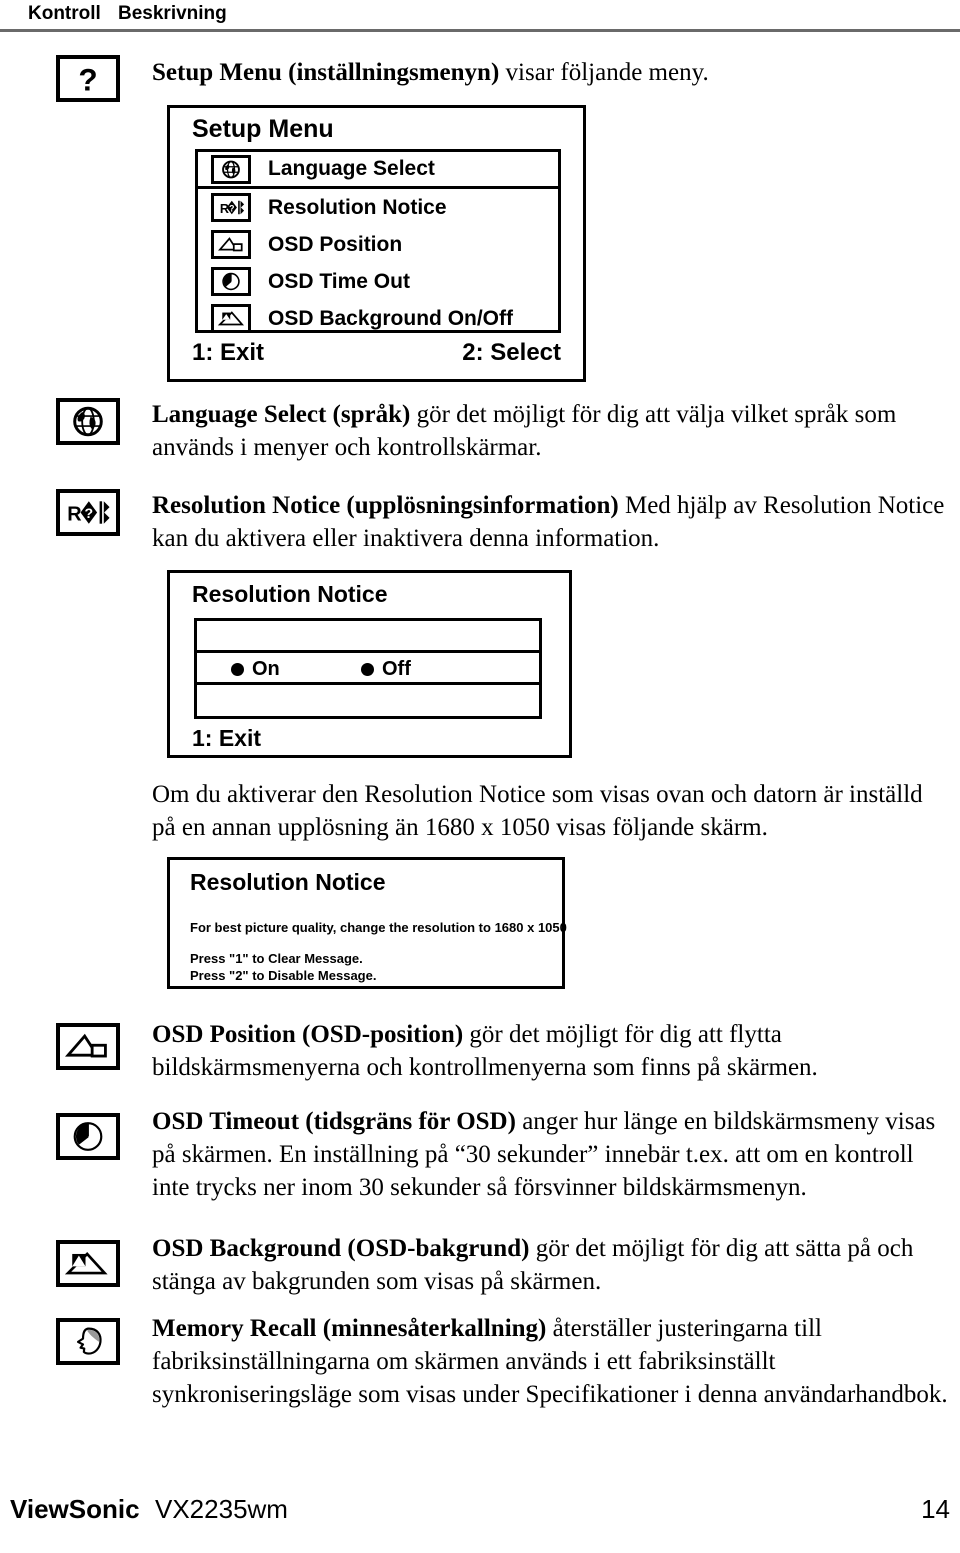 Image resolution: width=960 pixels, height=1553 pixels. What do you see at coordinates (351, 168) in the screenshot?
I see `osd-menu-item-label: Language Select` at bounding box center [351, 168].